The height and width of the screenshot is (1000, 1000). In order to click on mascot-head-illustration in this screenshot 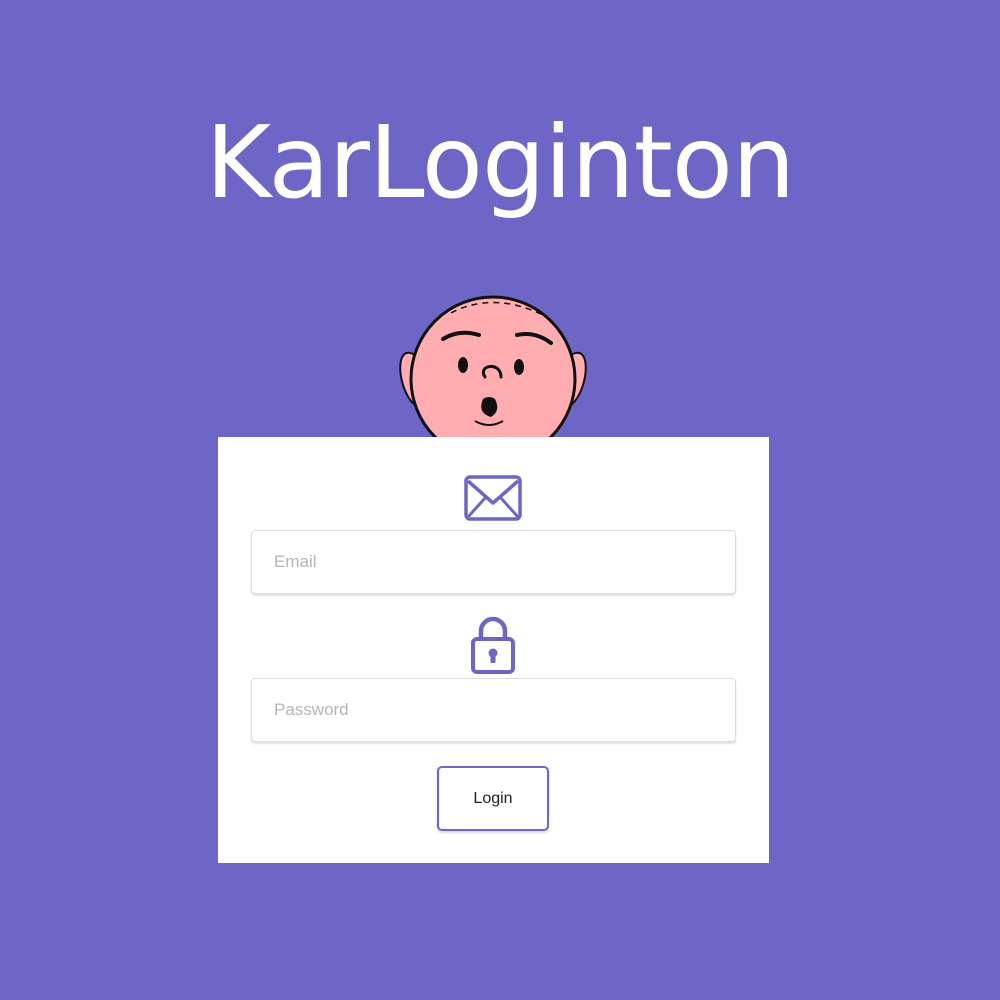, I will do `click(493, 369)`.